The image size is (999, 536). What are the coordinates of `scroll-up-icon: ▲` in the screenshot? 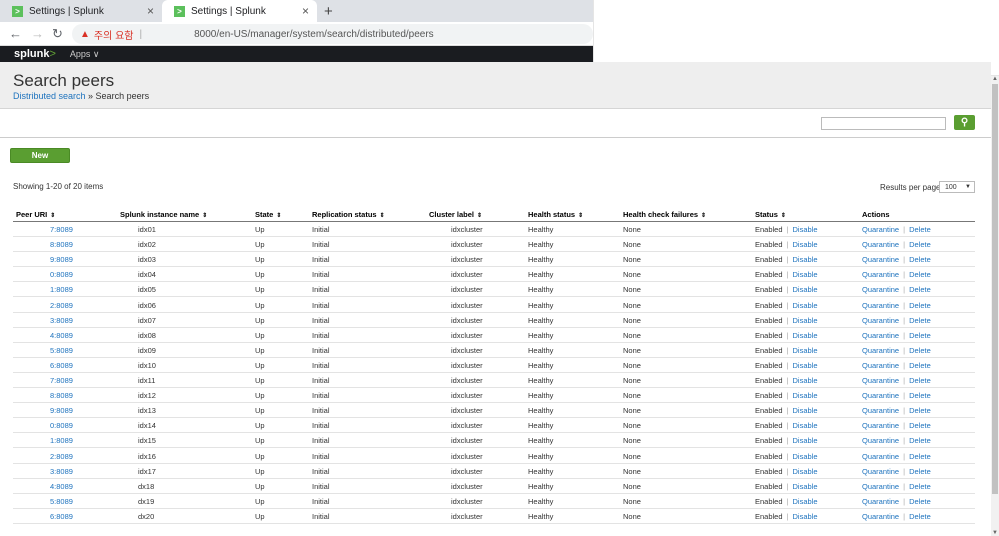 It's located at (995, 79).